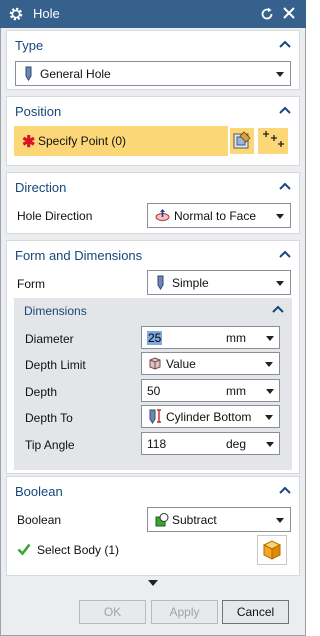 The width and height of the screenshot is (320, 636). What do you see at coordinates (190, 283) in the screenshot?
I see `form-value: Simple` at bounding box center [190, 283].